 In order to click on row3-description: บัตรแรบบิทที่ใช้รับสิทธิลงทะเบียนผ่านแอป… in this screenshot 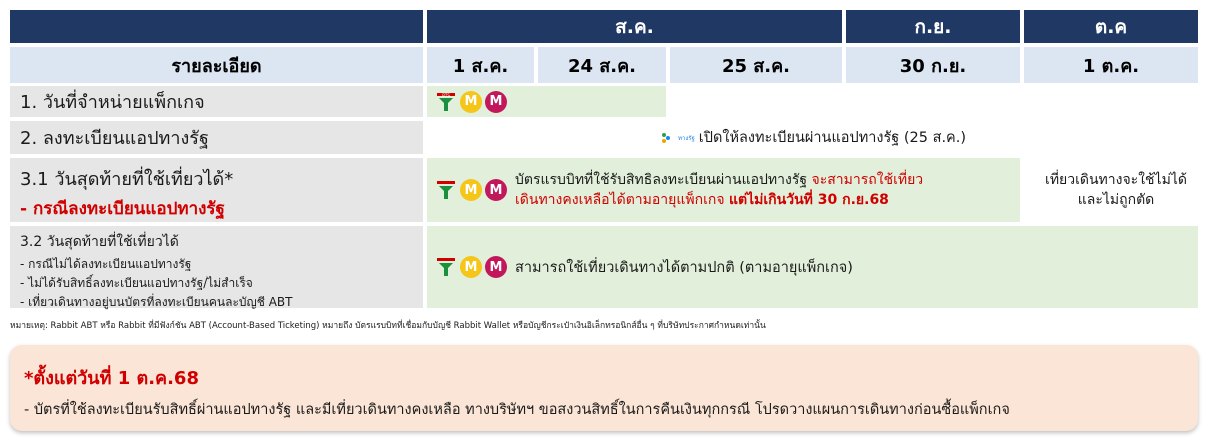, I will do `click(719, 190)`.